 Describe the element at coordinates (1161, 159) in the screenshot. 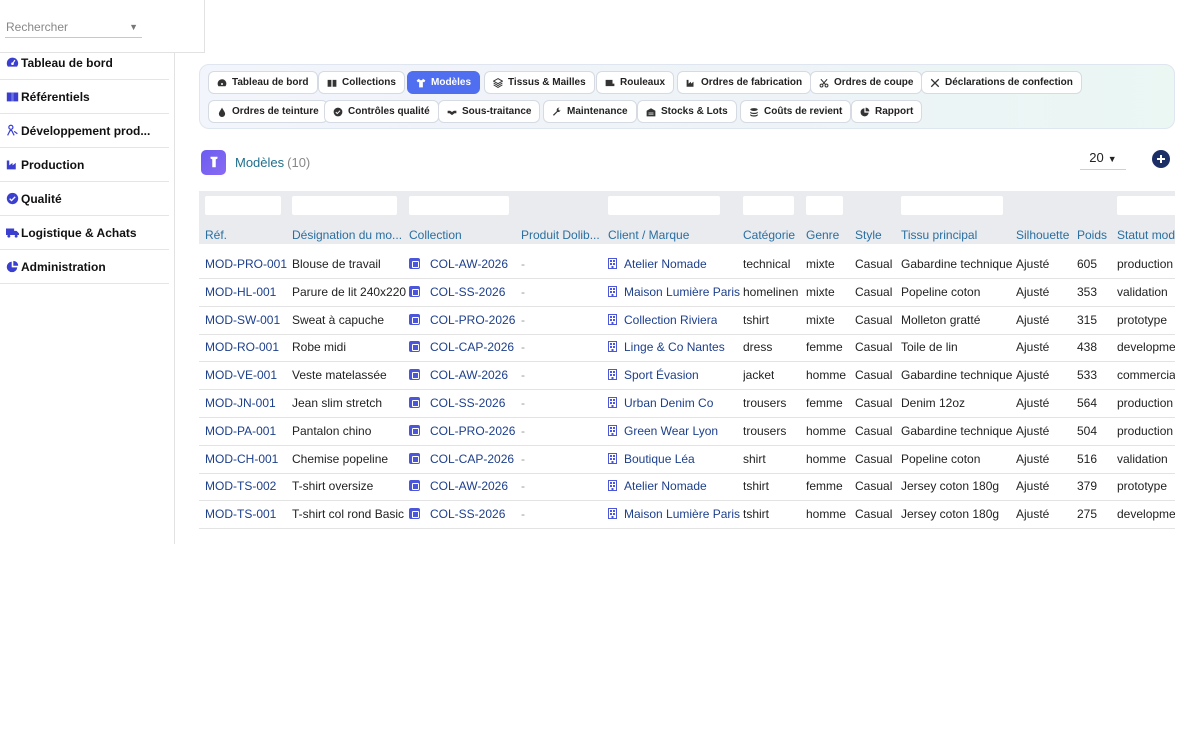

I see `add-record-button` at that location.